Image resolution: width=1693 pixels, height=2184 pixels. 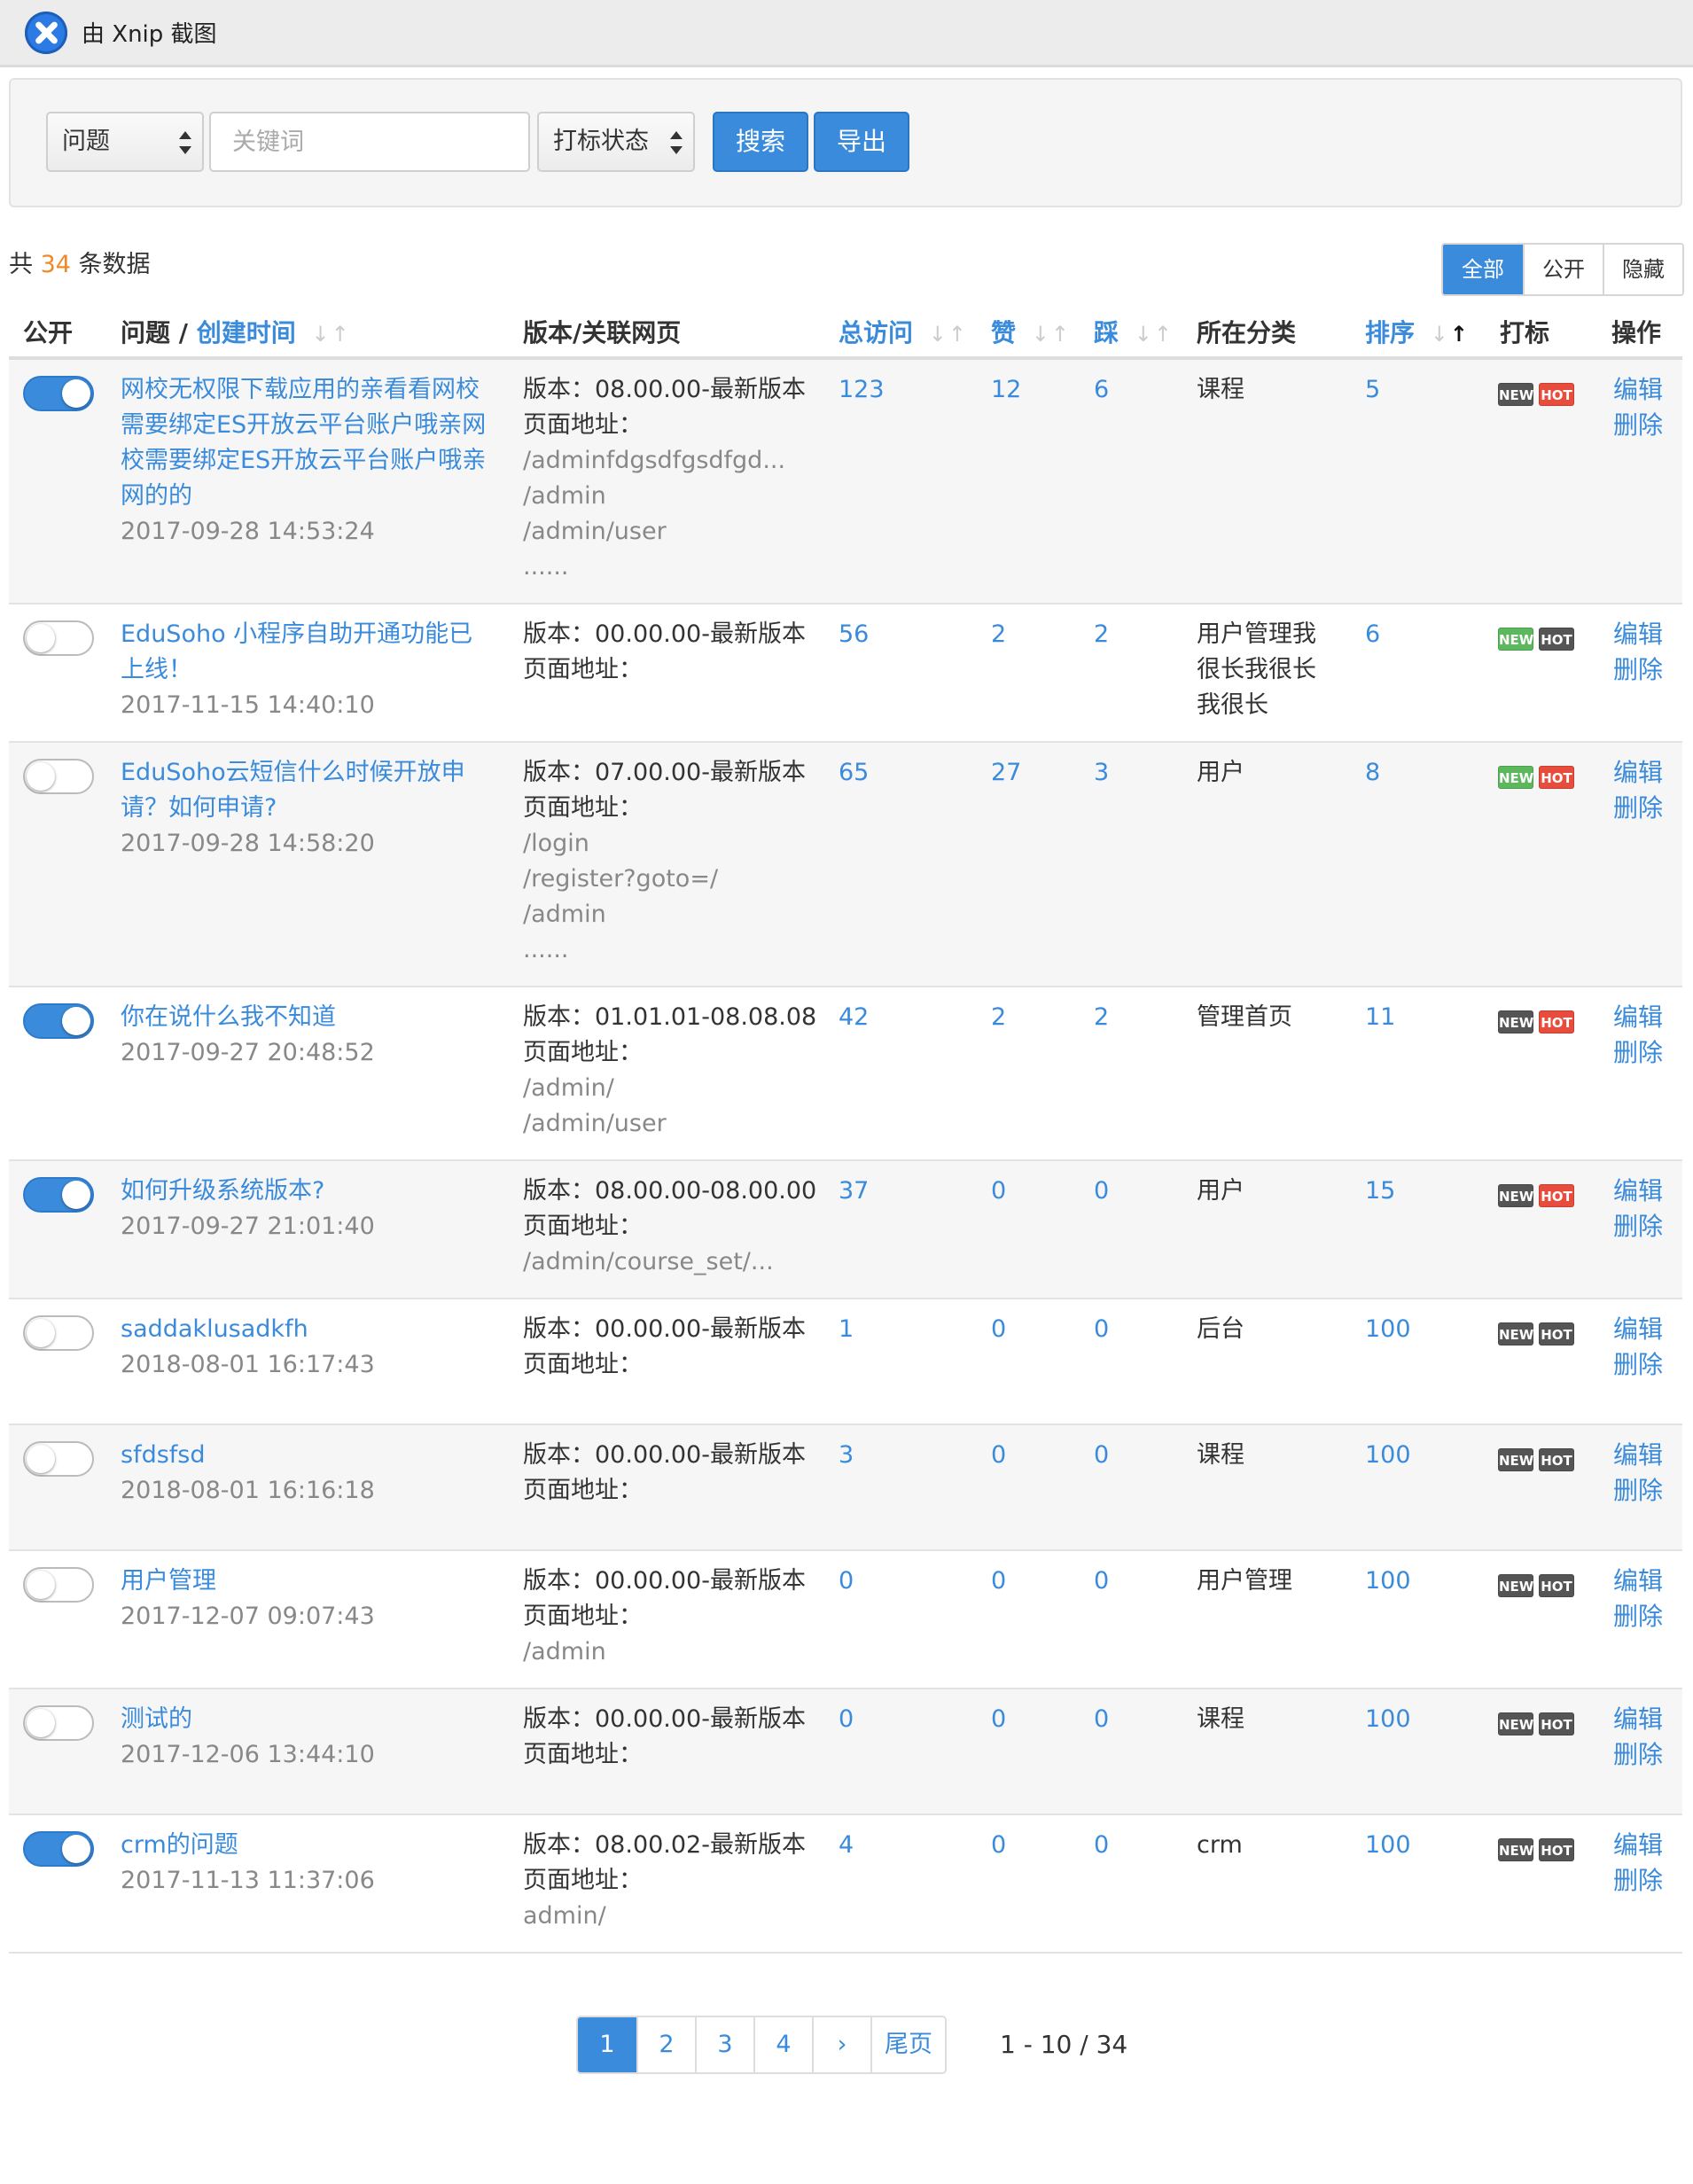 I want to click on tag-status-select: 打标状态, so click(x=616, y=142).